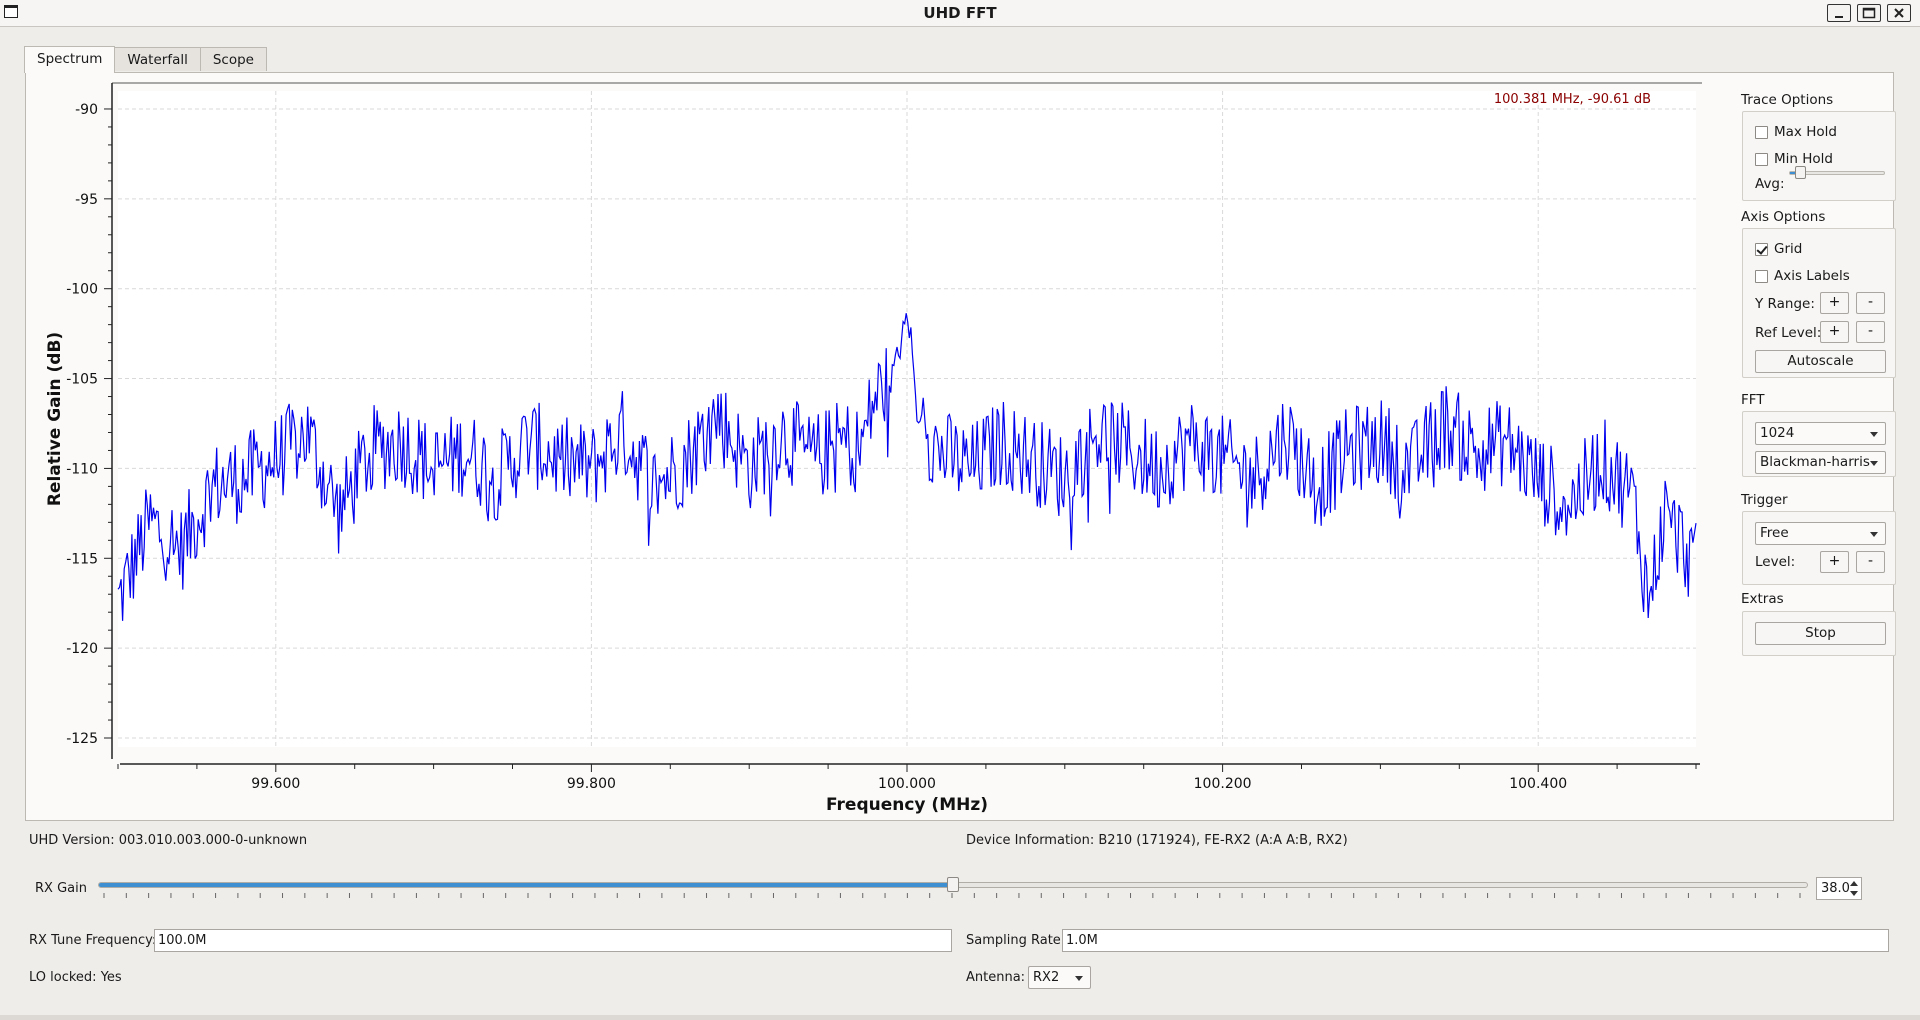  I want to click on x-tick-label: 100.400, so click(1538, 784).